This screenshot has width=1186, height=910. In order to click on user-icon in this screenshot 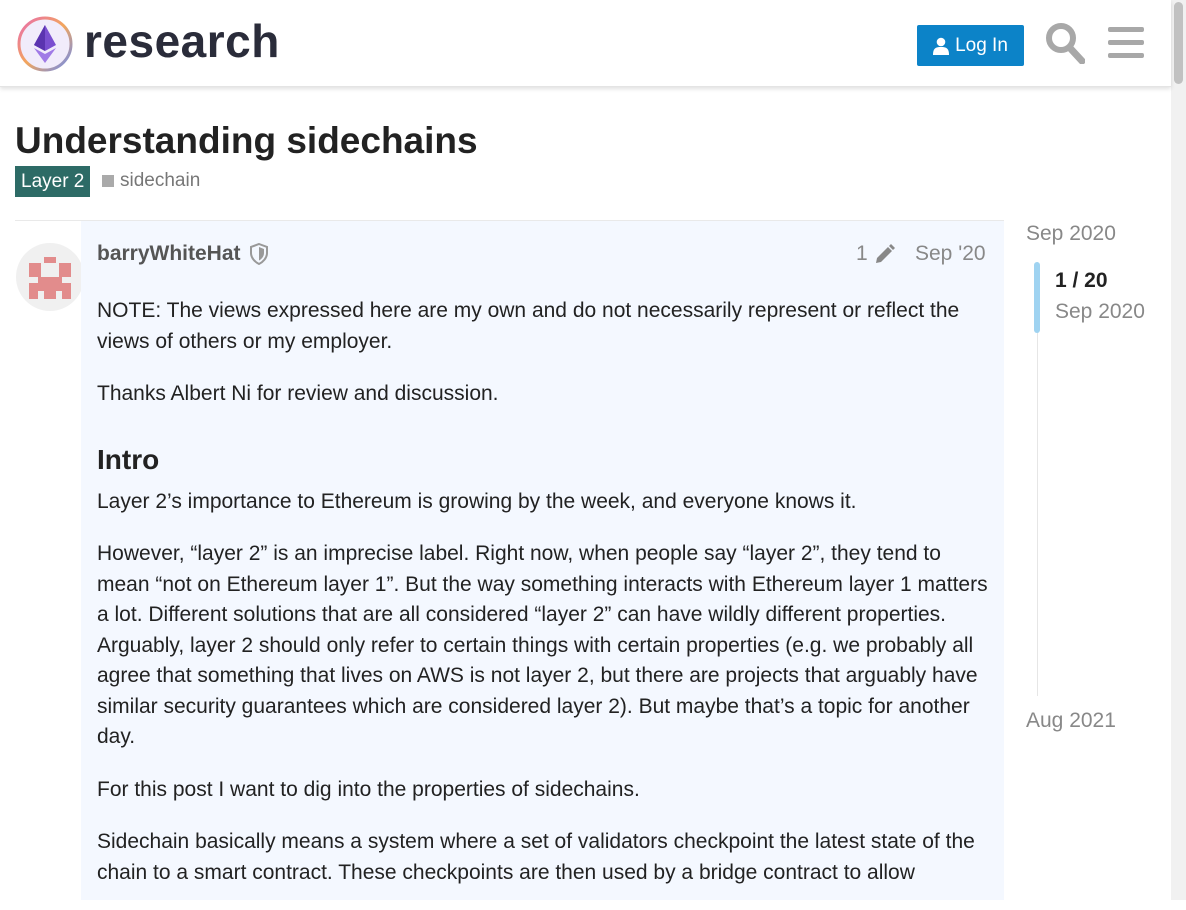, I will do `click(941, 46)`.